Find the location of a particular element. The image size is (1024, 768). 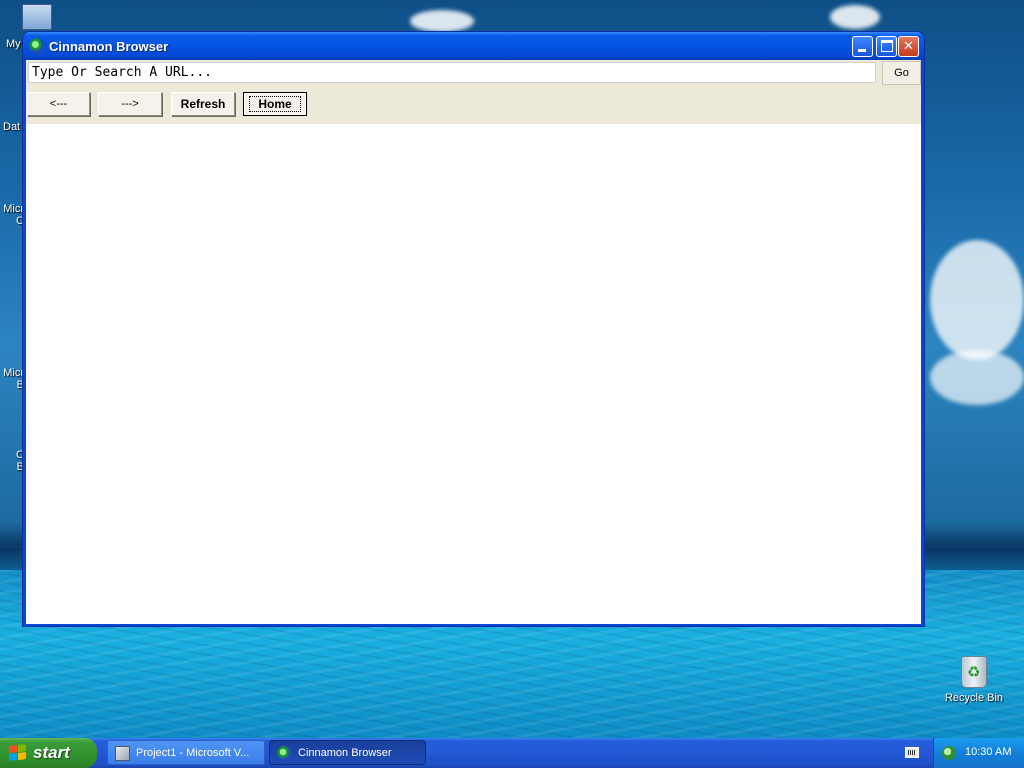

forward-button: ---> is located at coordinates (130, 104).